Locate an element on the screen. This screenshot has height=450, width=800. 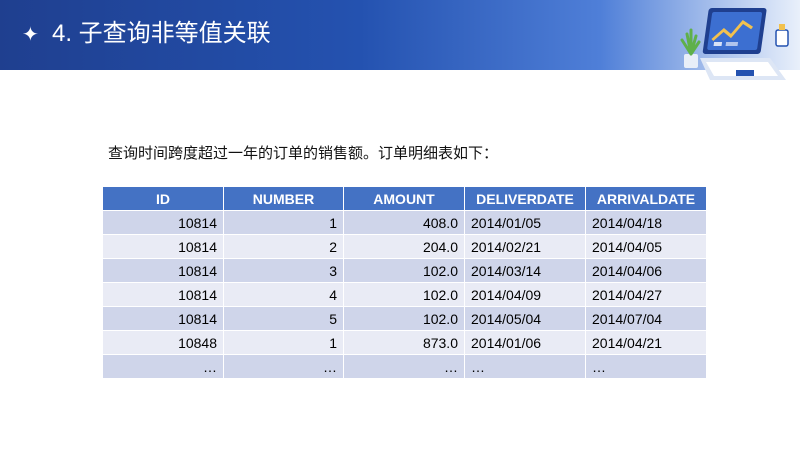
cell-deliverdate: 2014/04/09 is located at coordinates (525, 294).